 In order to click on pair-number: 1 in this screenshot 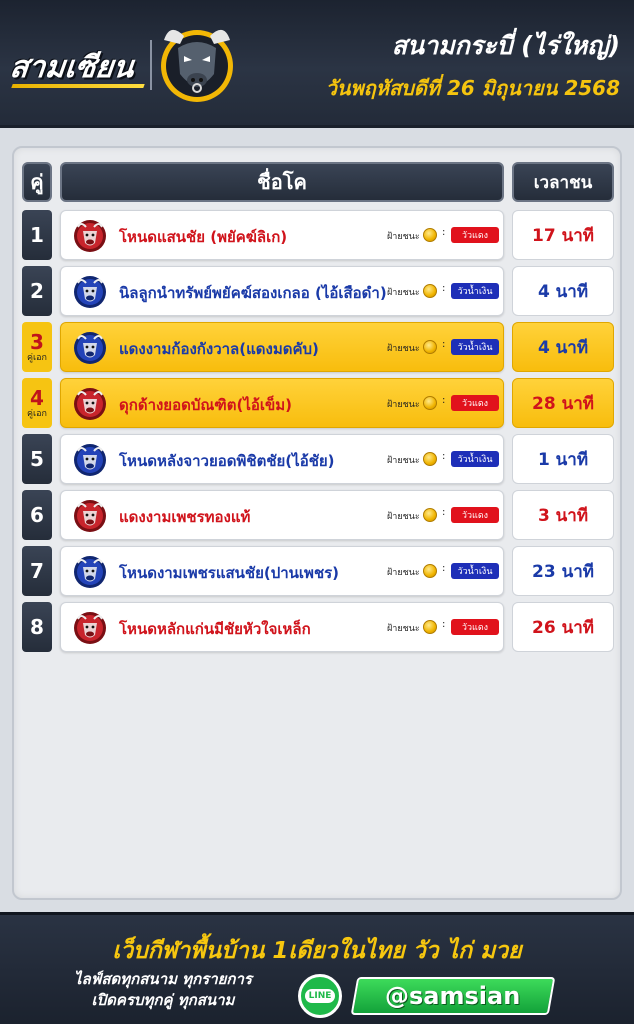, I will do `click(37, 235)`.